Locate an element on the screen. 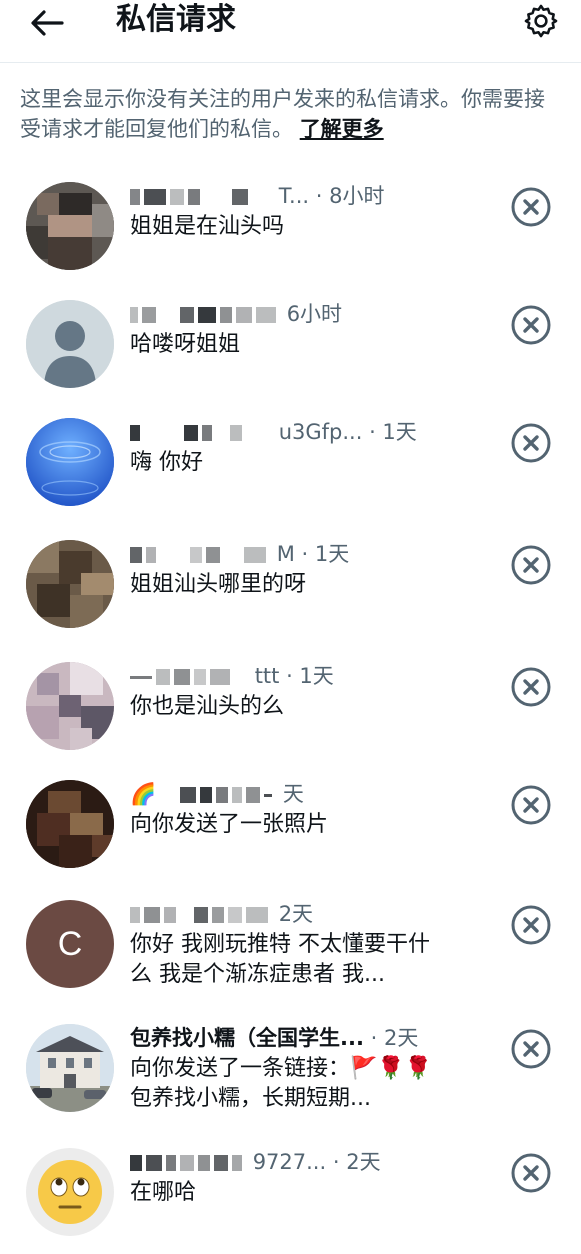 The image size is (581, 1254). gear-icon is located at coordinates (541, 21).